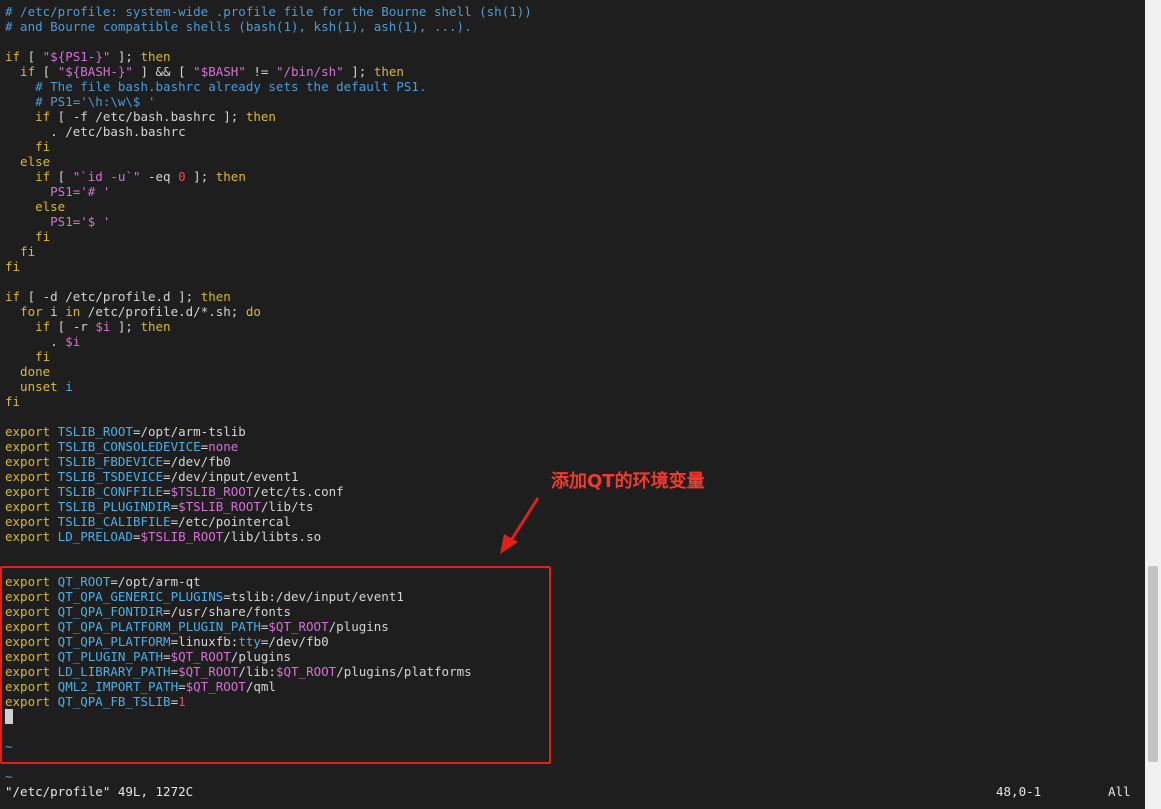  I want to click on code-token: QT_QPA_FB_TSLIB, so click(110, 701).